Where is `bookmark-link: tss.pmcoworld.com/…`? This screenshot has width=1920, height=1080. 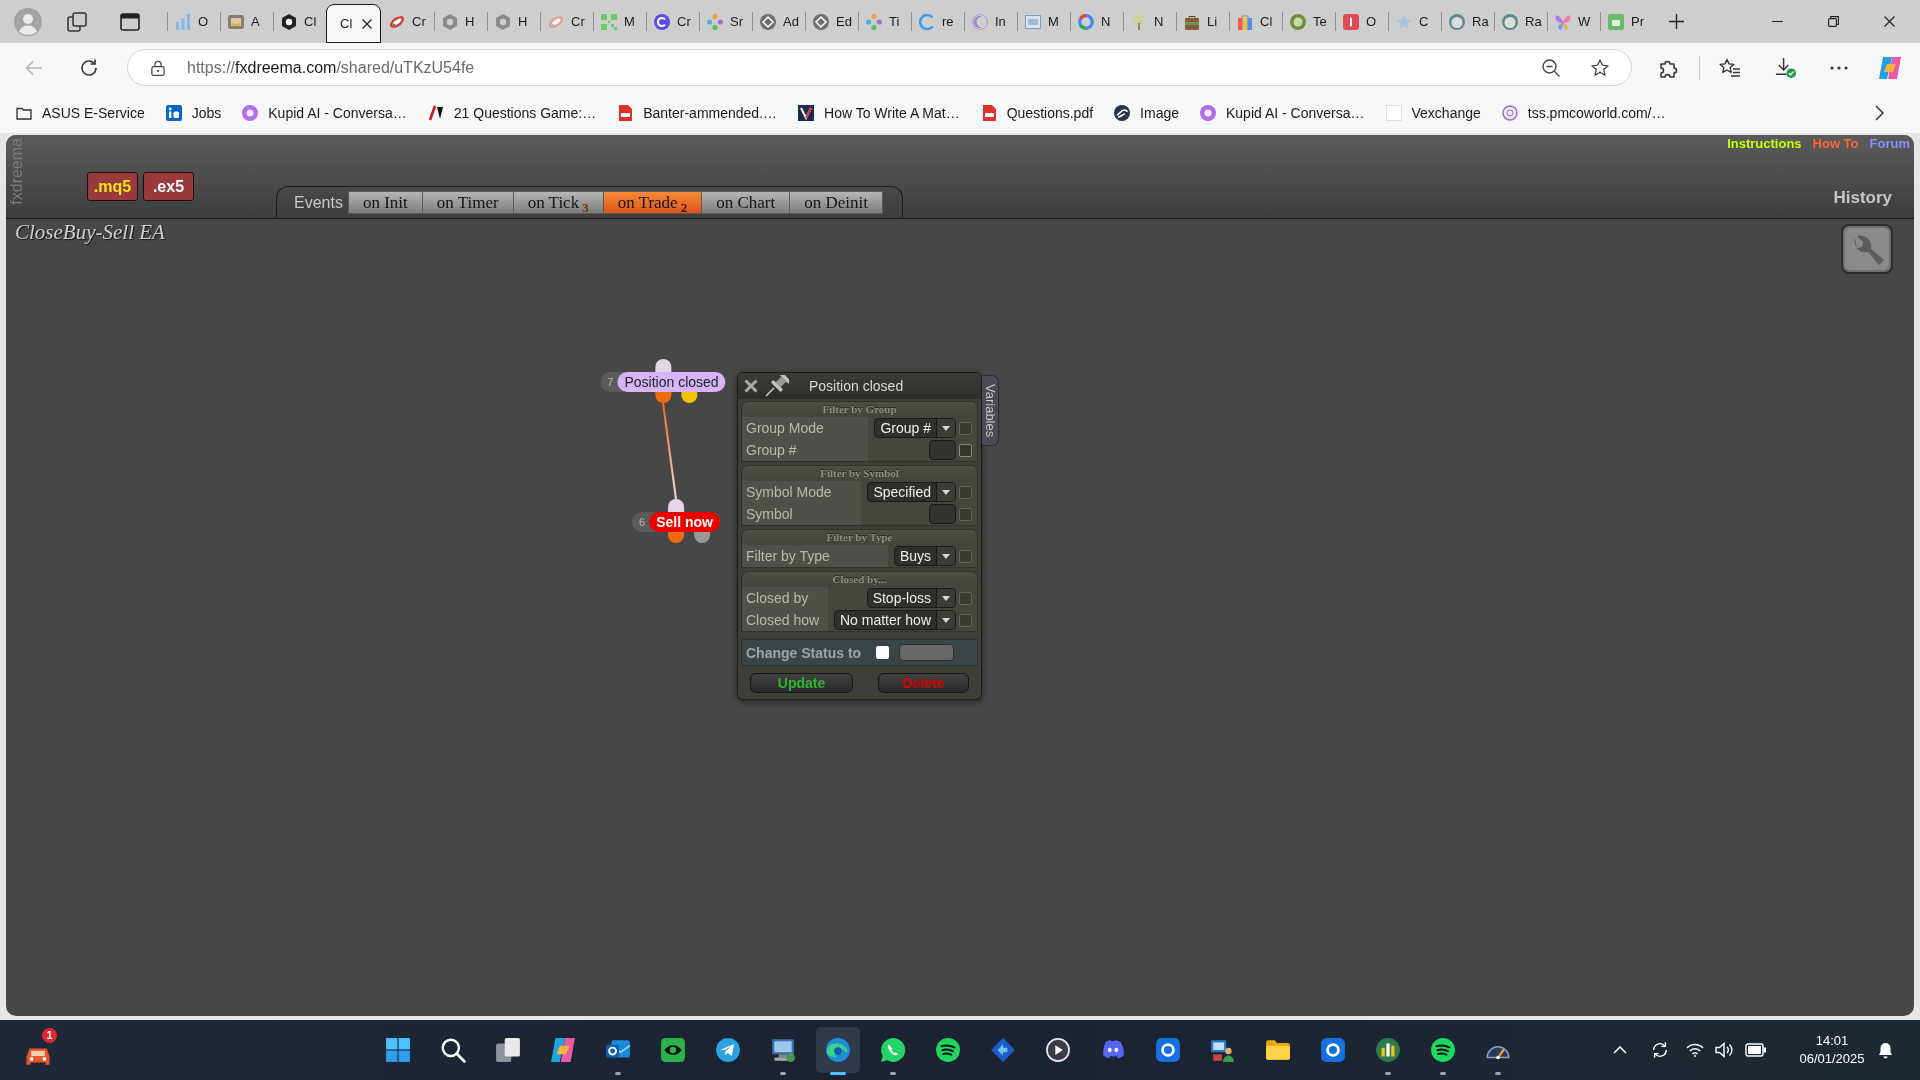 bookmark-link: tss.pmcoworld.com/… is located at coordinates (1583, 112).